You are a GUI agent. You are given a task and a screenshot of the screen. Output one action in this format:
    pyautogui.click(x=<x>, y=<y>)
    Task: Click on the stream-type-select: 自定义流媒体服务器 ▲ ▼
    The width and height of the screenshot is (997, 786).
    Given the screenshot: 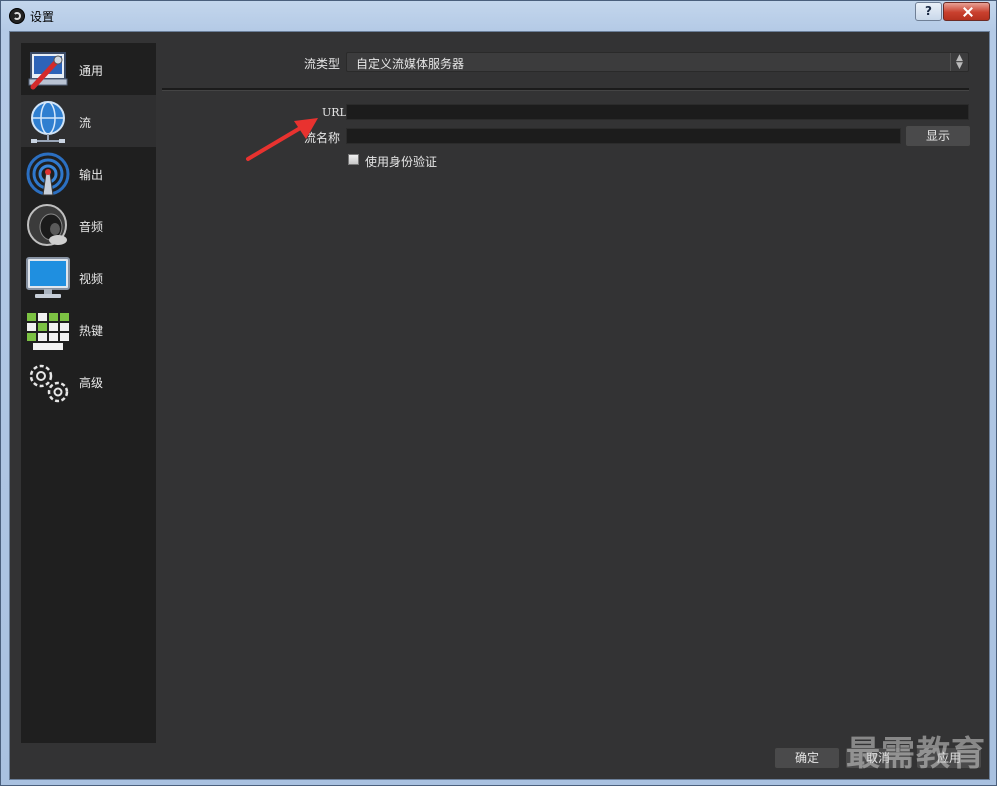 What is the action you would take?
    pyautogui.click(x=657, y=62)
    